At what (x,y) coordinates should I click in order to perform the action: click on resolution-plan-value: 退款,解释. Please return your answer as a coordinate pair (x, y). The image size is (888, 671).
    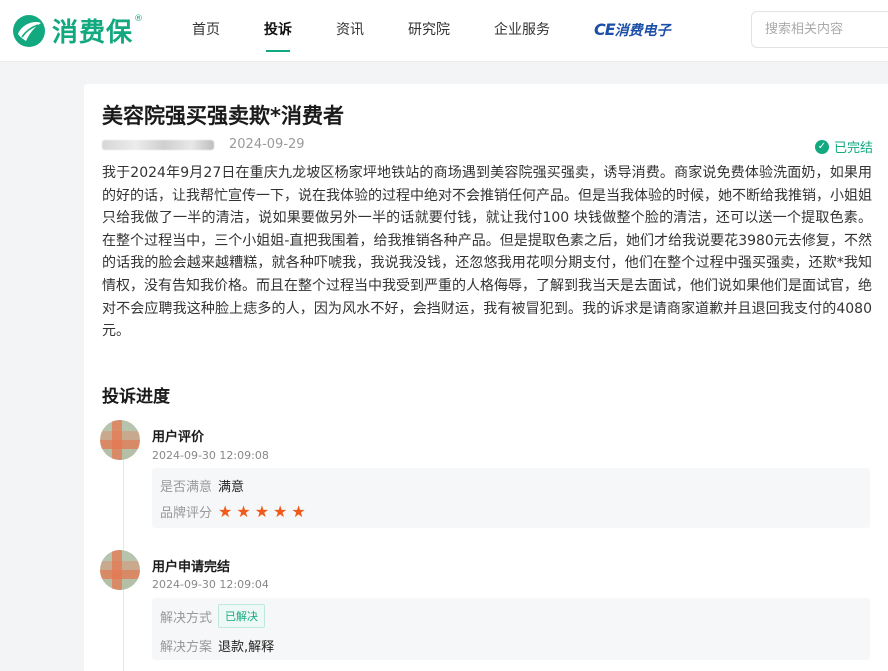
    Looking at the image, I should click on (246, 647).